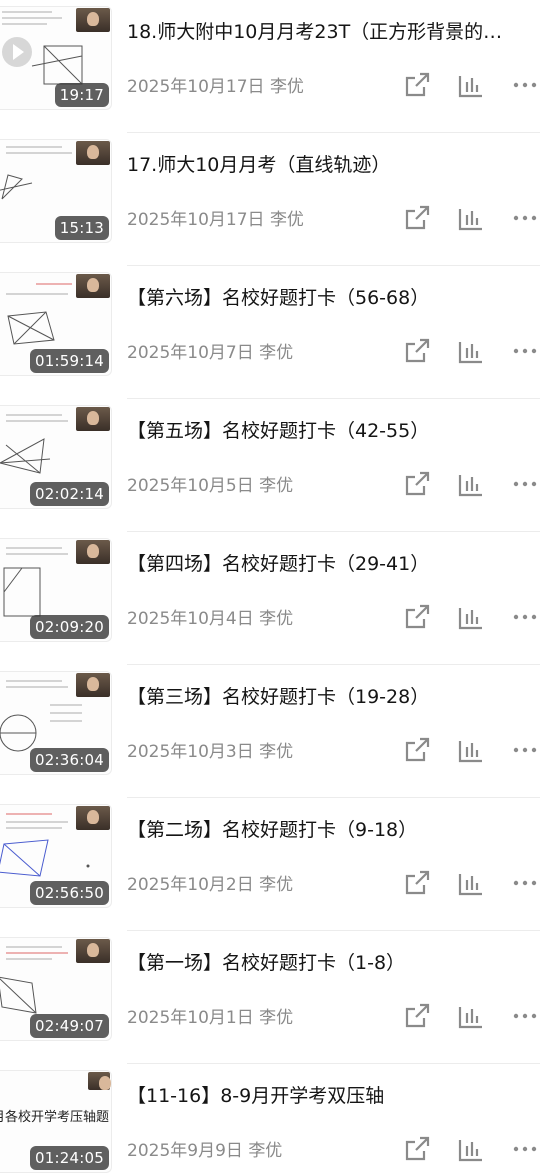 The height and width of the screenshot is (1173, 540). Describe the element at coordinates (56, 856) in the screenshot. I see `video-thumbnail: 02:56:50` at that location.